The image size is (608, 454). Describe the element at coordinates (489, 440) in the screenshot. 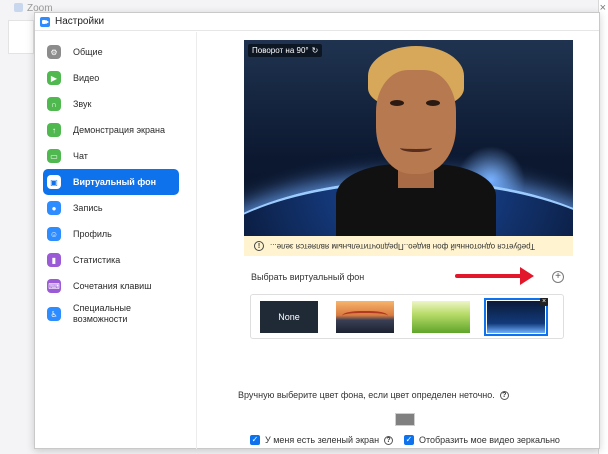

I see `mirror-video-label: Отобразить мое видео зеркально` at that location.